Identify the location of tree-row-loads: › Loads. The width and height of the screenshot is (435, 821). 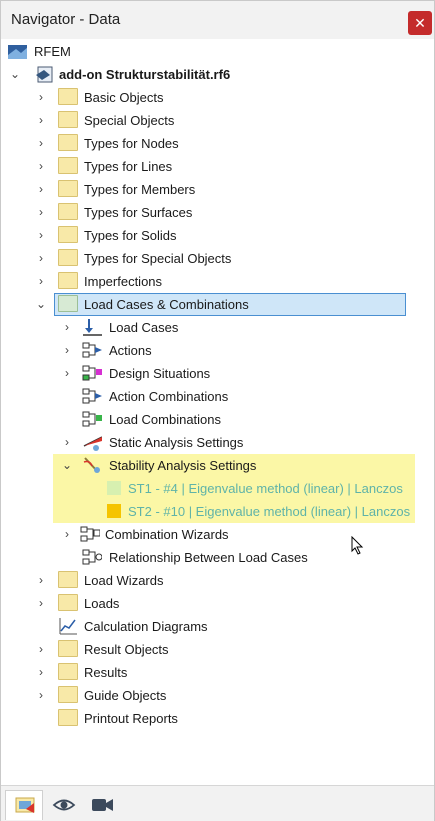
(217, 603).